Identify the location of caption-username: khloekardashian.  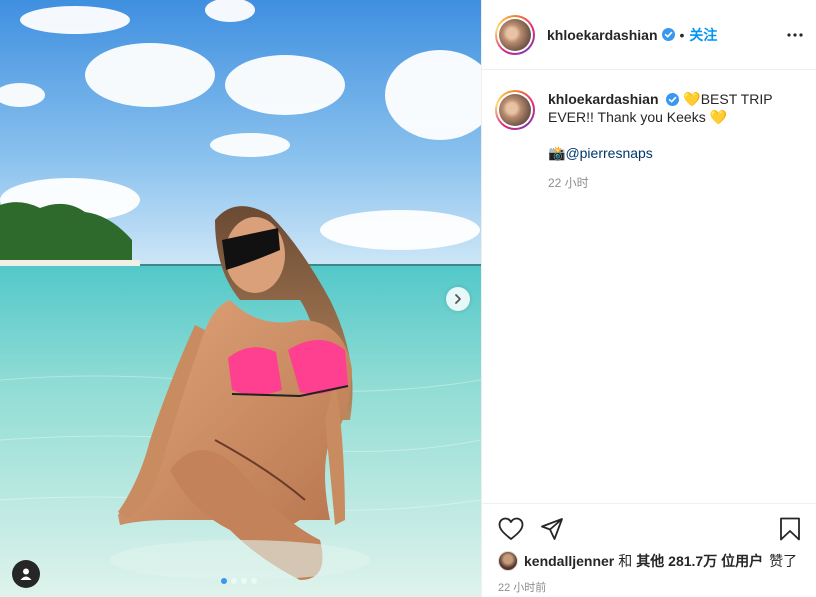
(603, 99).